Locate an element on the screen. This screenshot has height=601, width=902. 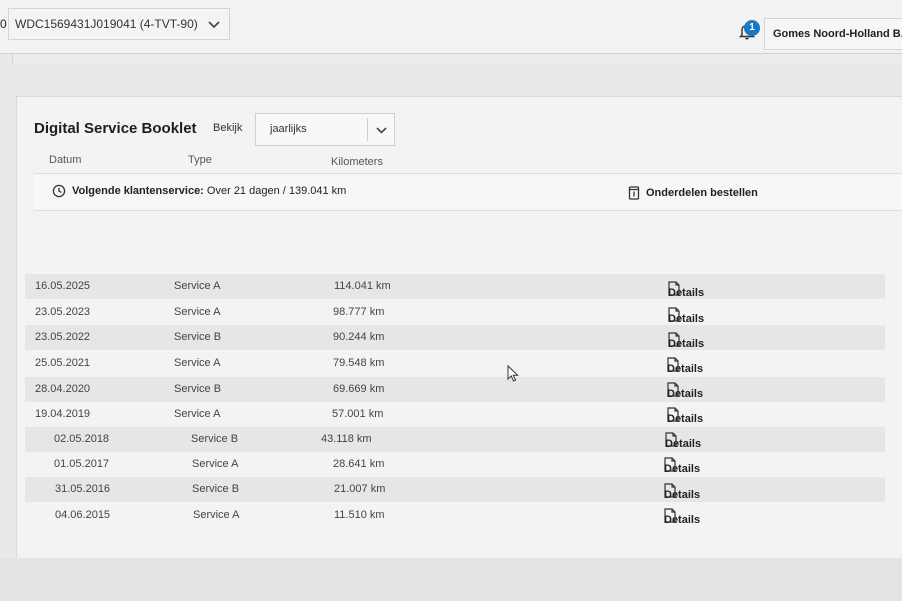
row-date: 28.04.2020 is located at coordinates (63, 389).